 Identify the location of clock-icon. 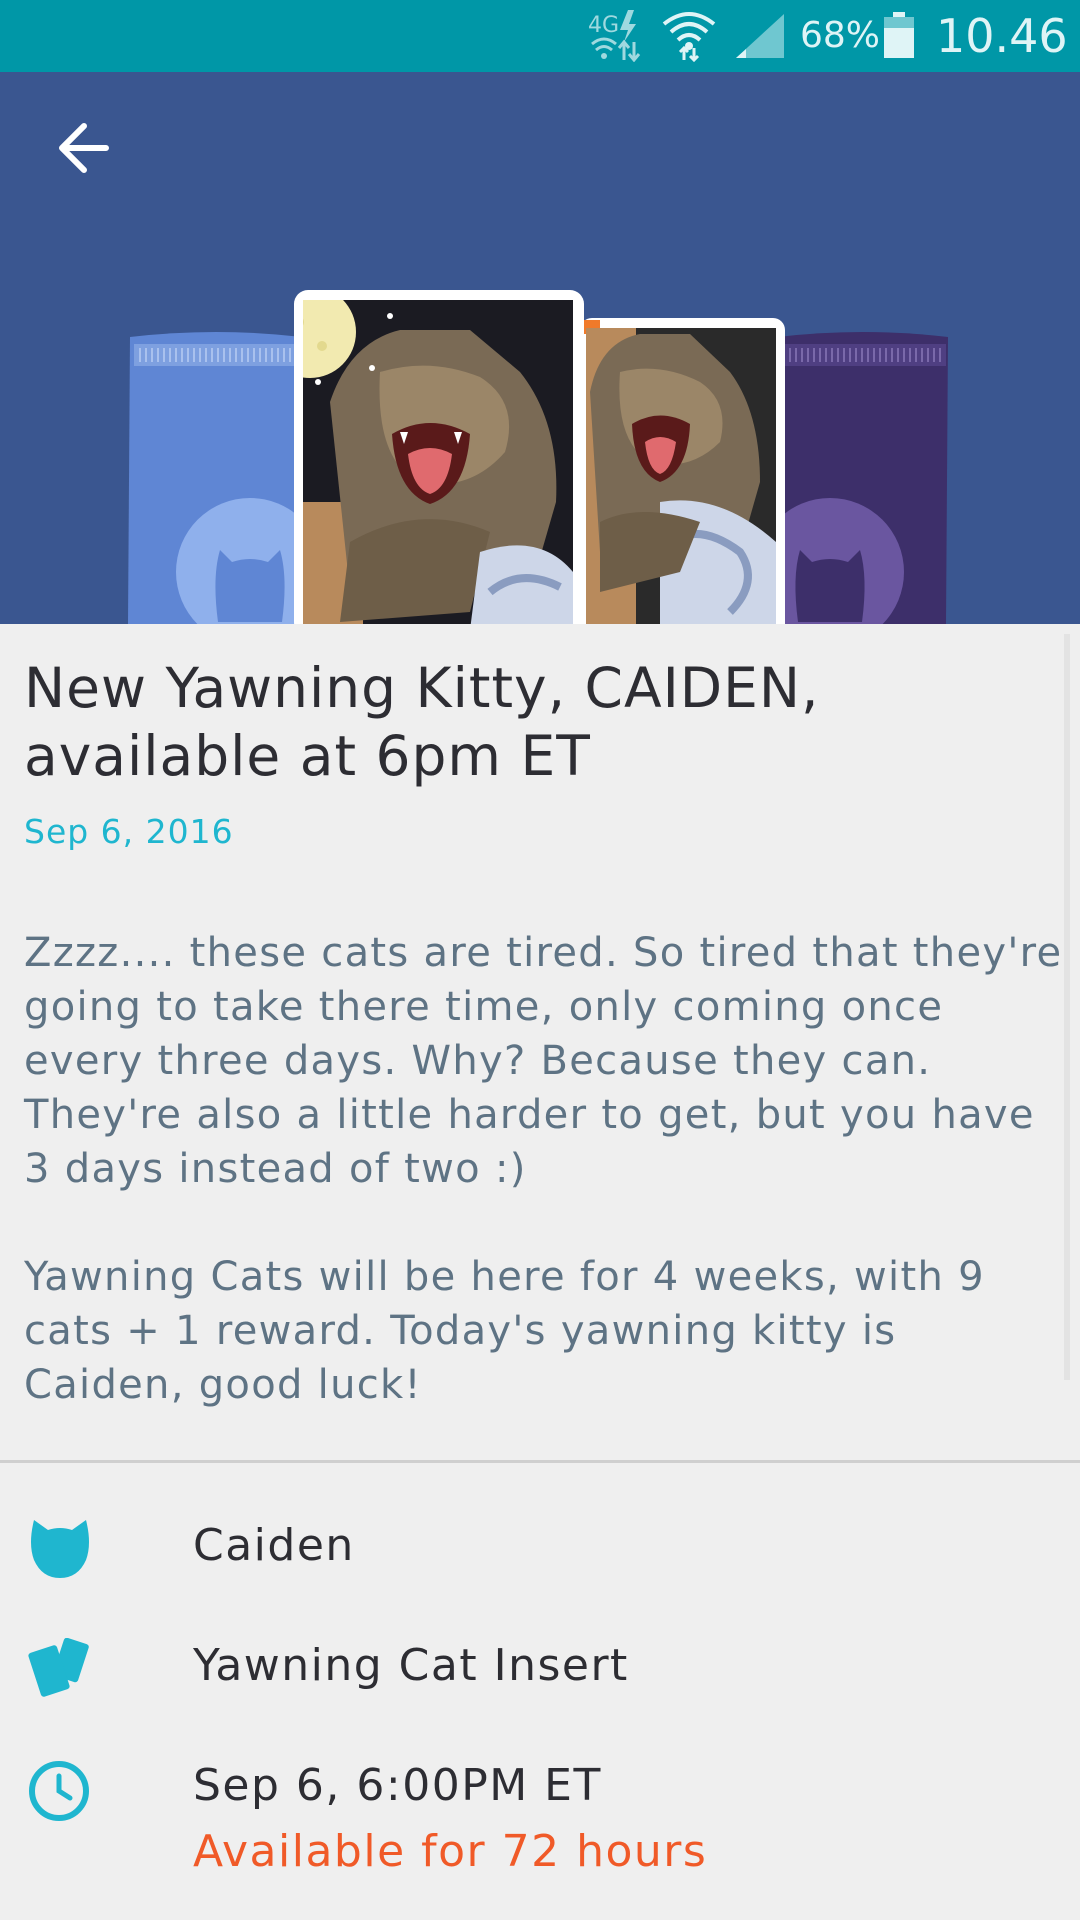
(59, 1791).